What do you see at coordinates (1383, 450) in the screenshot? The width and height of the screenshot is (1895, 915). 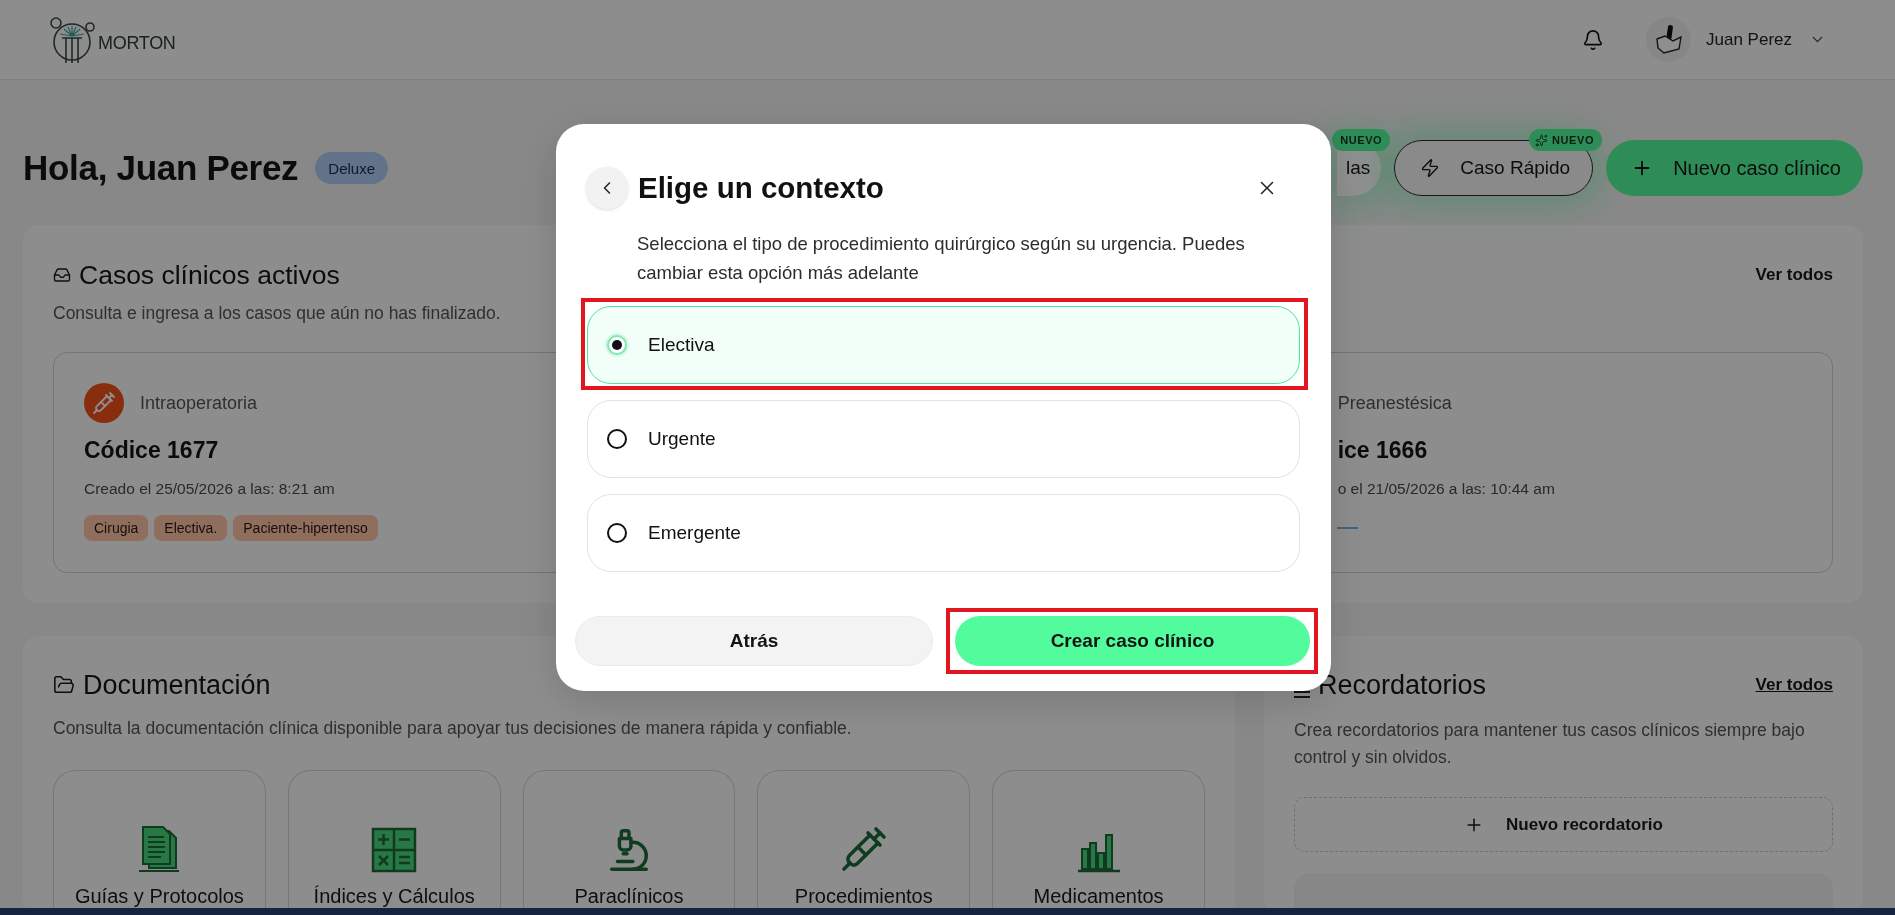 I see `case-title: ice 1666` at bounding box center [1383, 450].